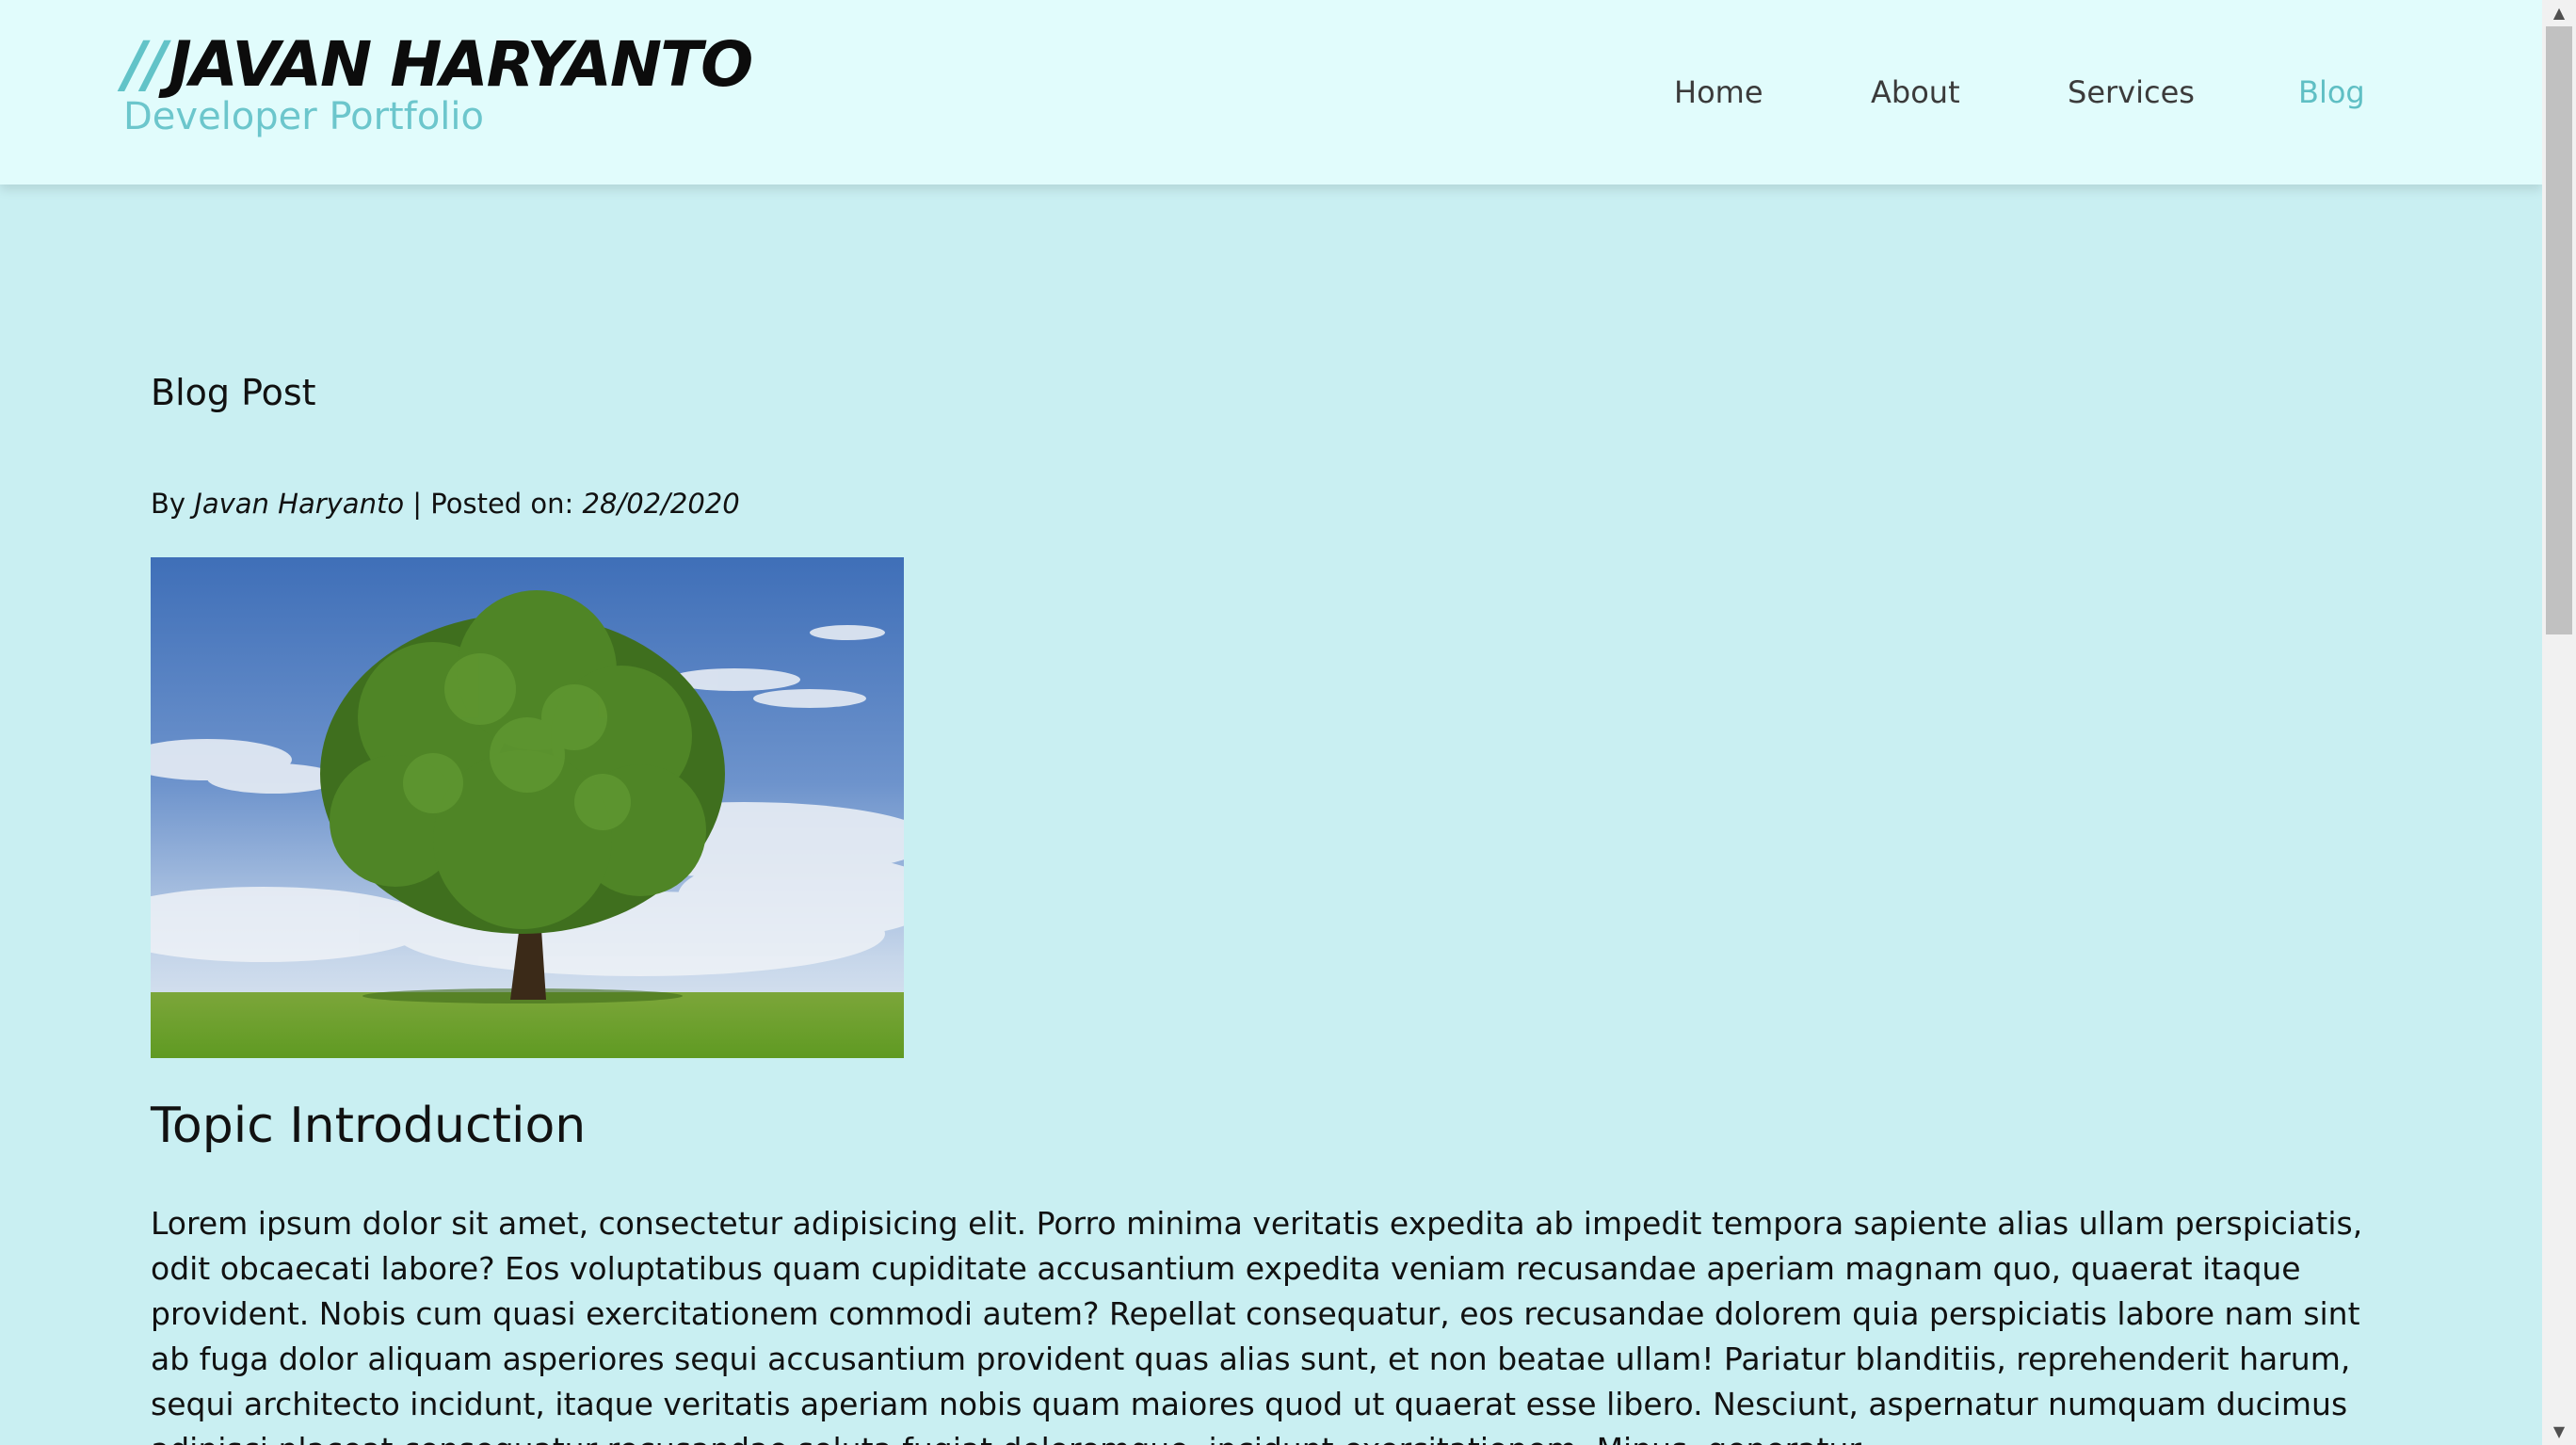 This screenshot has height=1445, width=2576. I want to click on vertical-scrollbar: ▲ ▼, so click(2559, 722).